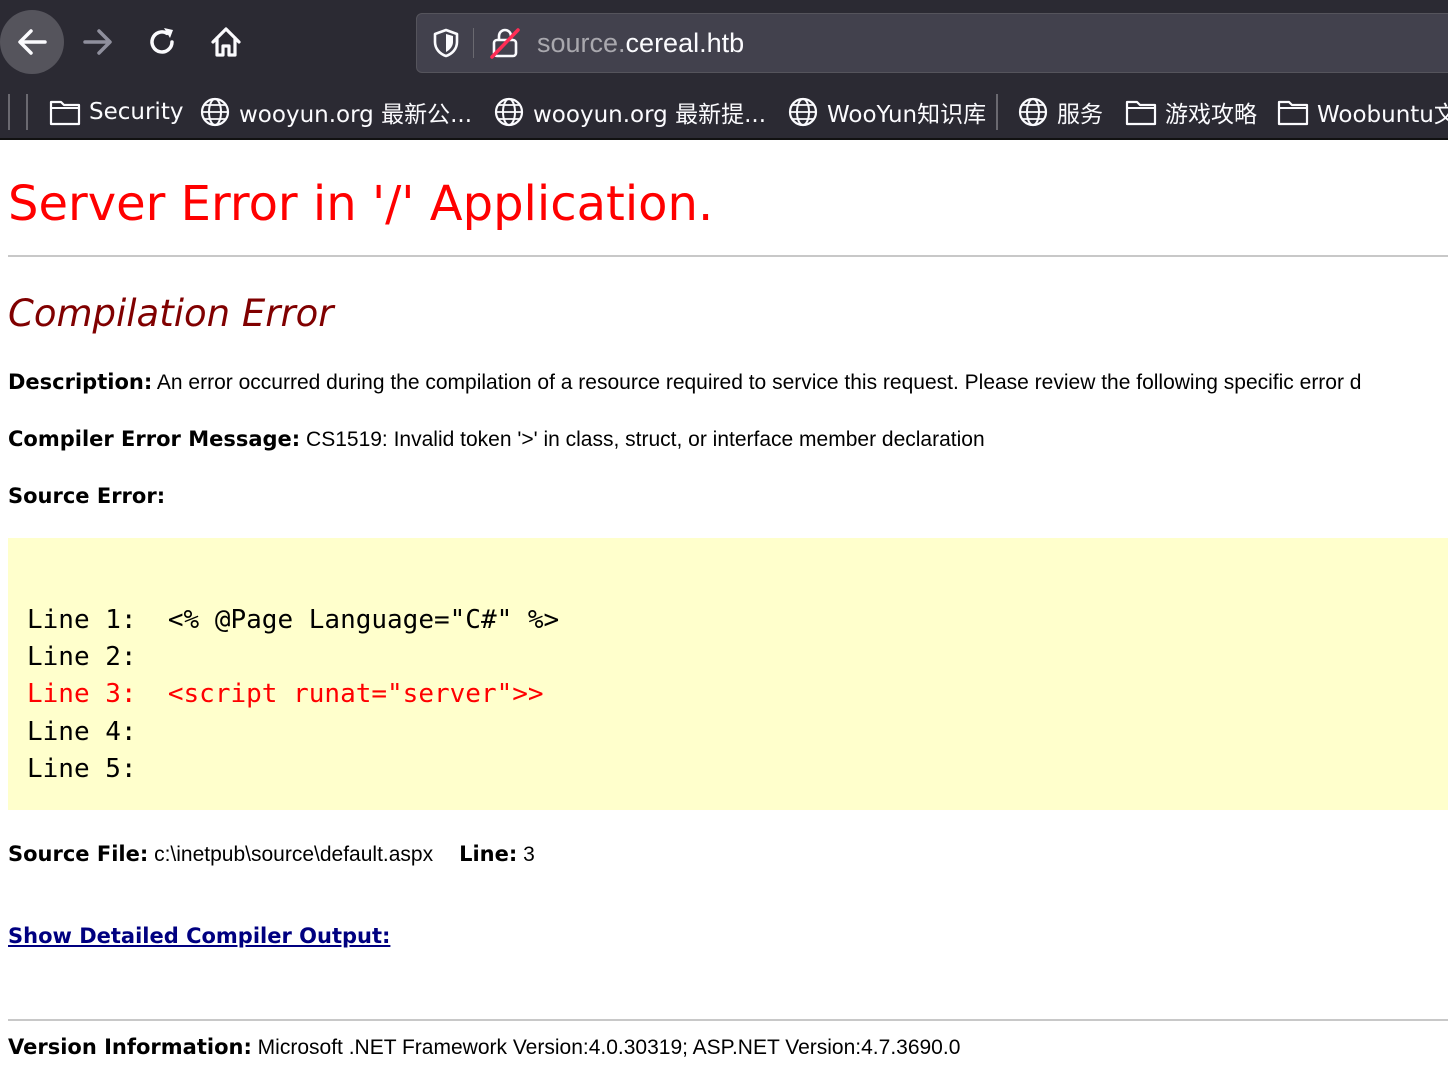 The width and height of the screenshot is (1448, 1082). I want to click on source-error-label: Source Error:, so click(87, 496).